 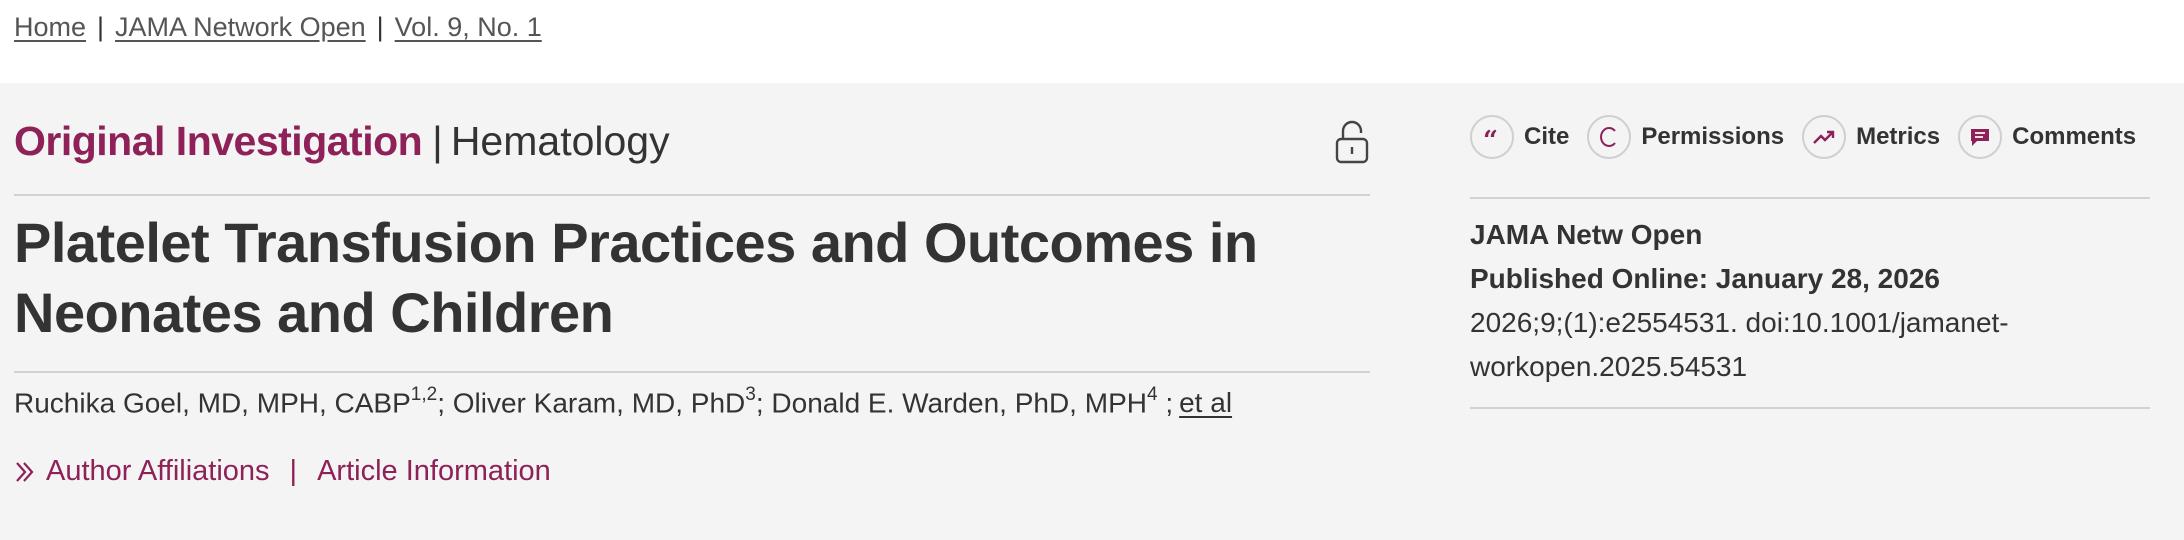 I want to click on metrics-label: Metrics, so click(x=1898, y=136).